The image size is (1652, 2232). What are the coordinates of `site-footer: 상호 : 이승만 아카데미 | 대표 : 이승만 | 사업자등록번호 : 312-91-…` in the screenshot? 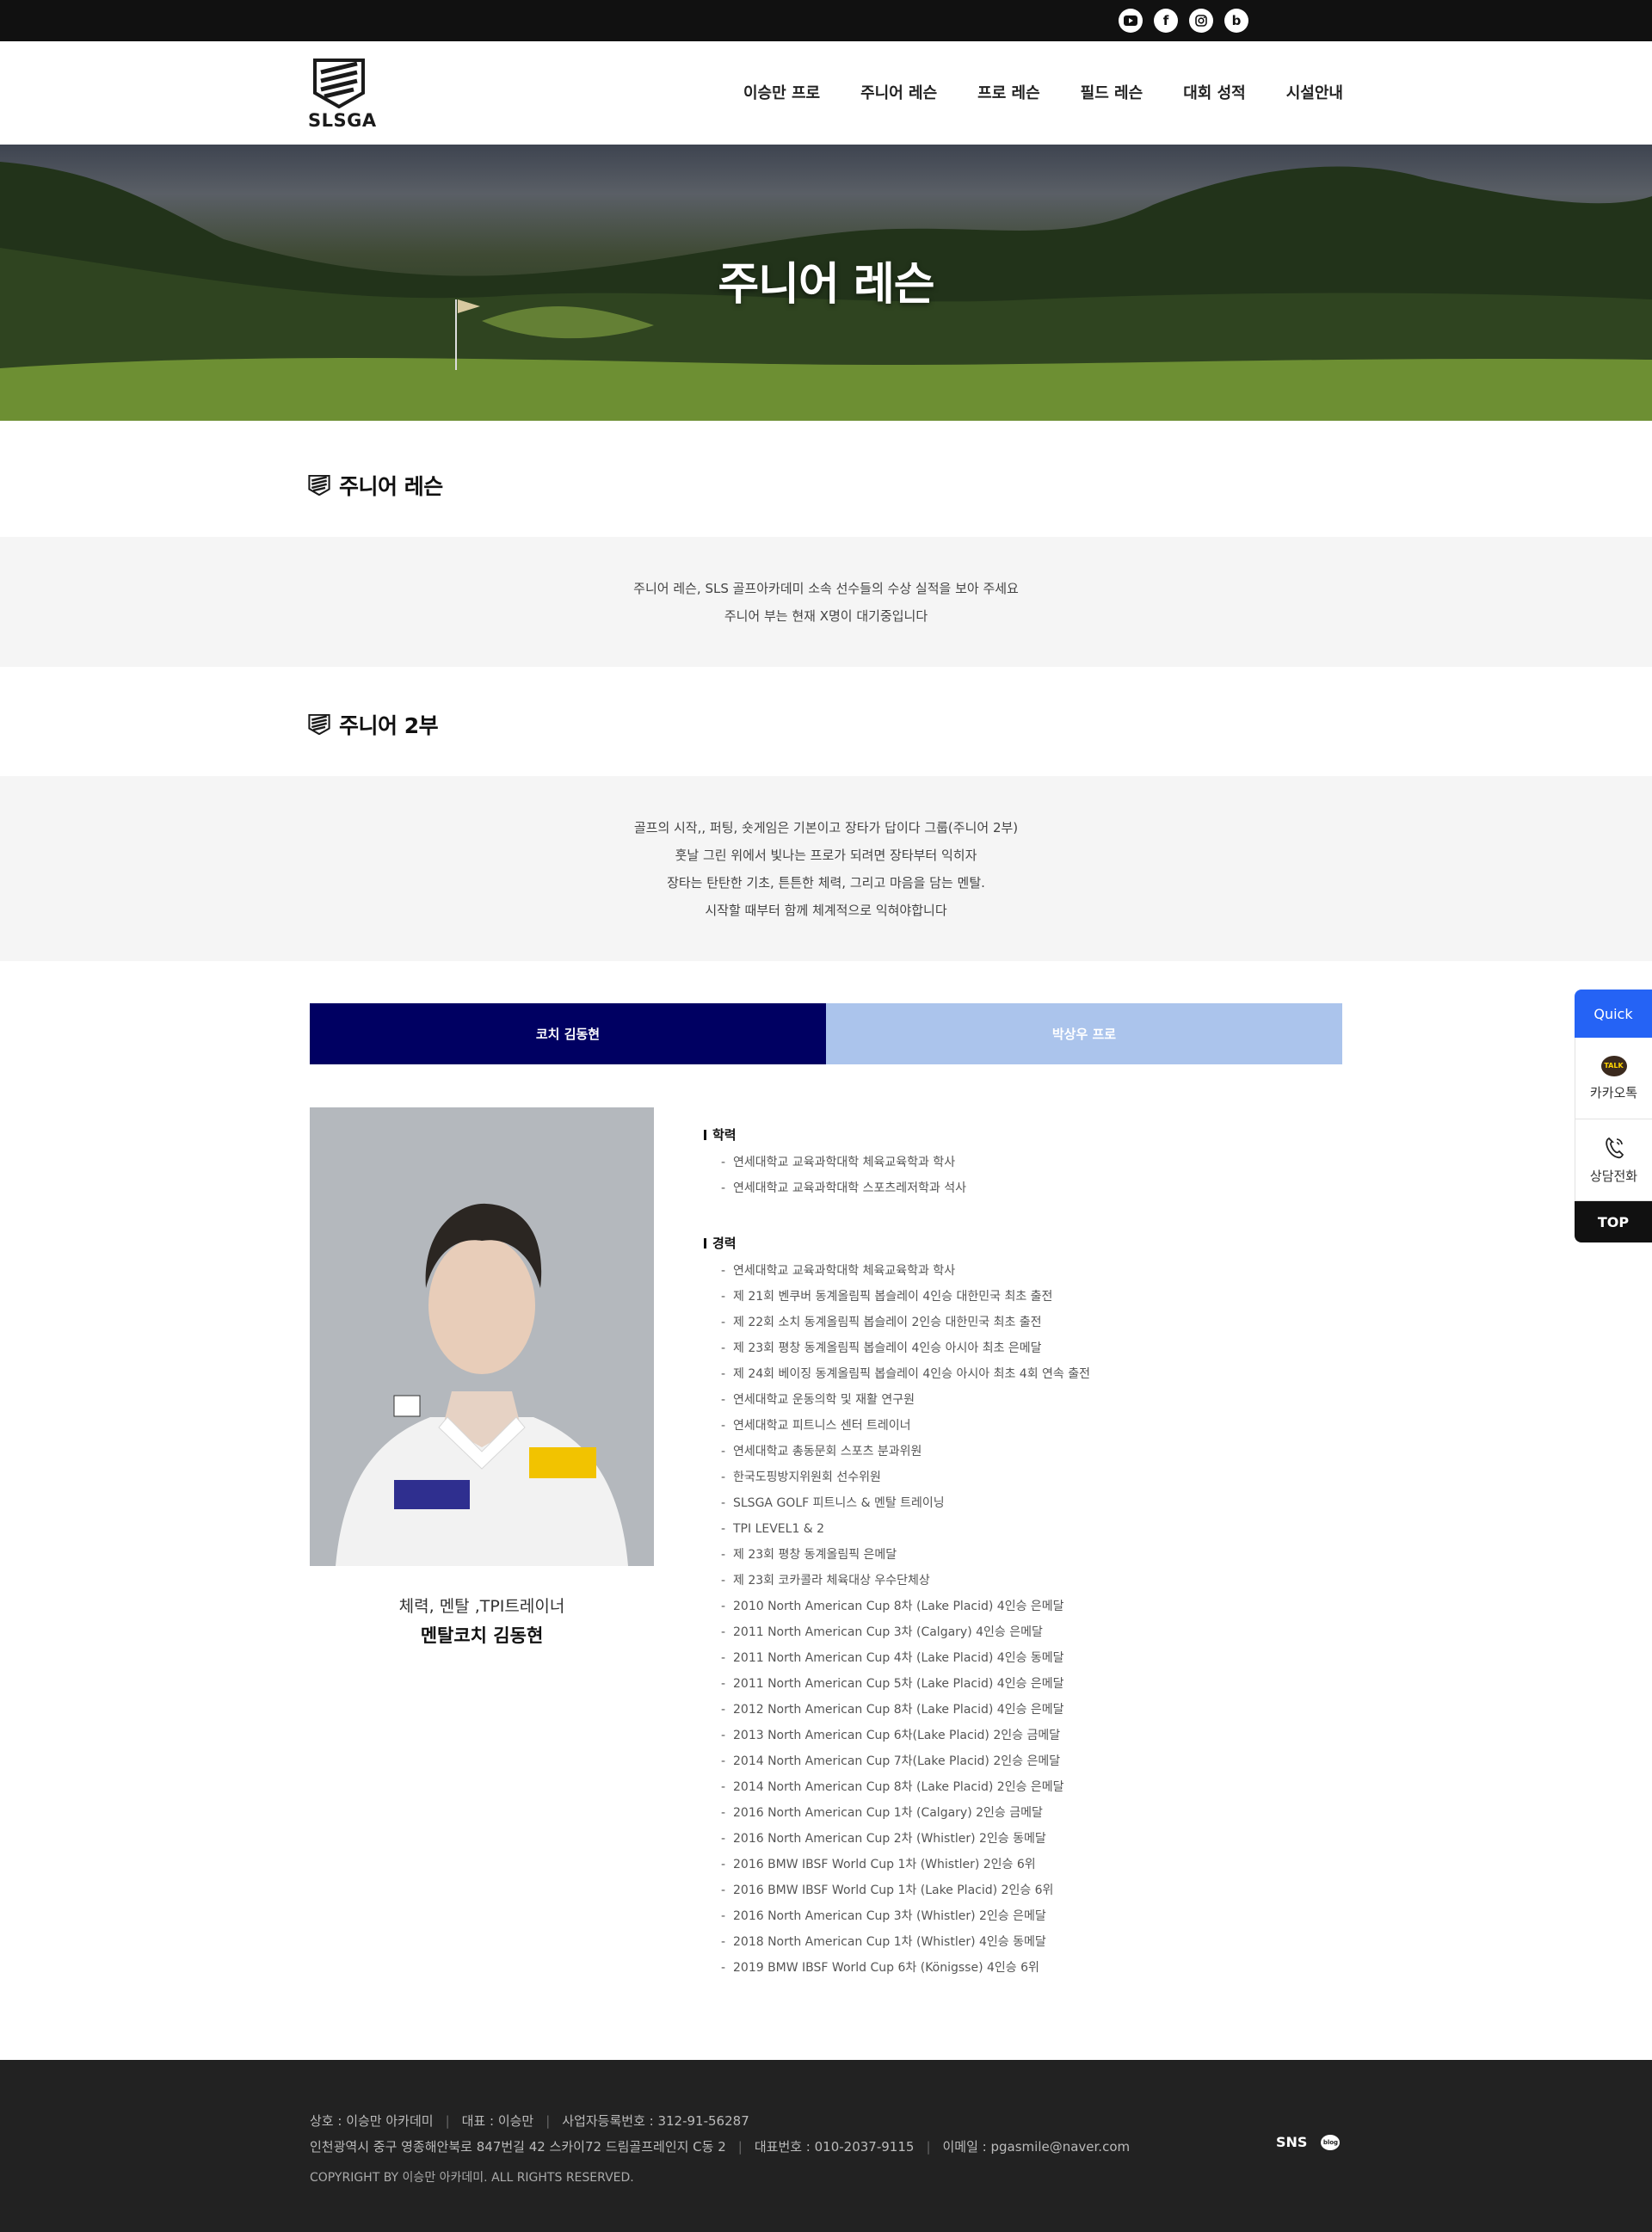 It's located at (826, 2146).